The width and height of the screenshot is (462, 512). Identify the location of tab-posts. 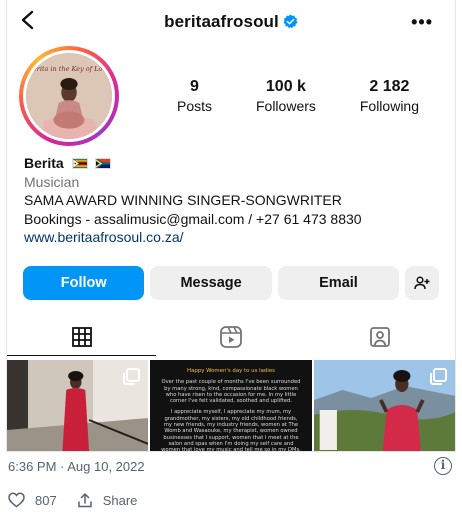
(82, 337).